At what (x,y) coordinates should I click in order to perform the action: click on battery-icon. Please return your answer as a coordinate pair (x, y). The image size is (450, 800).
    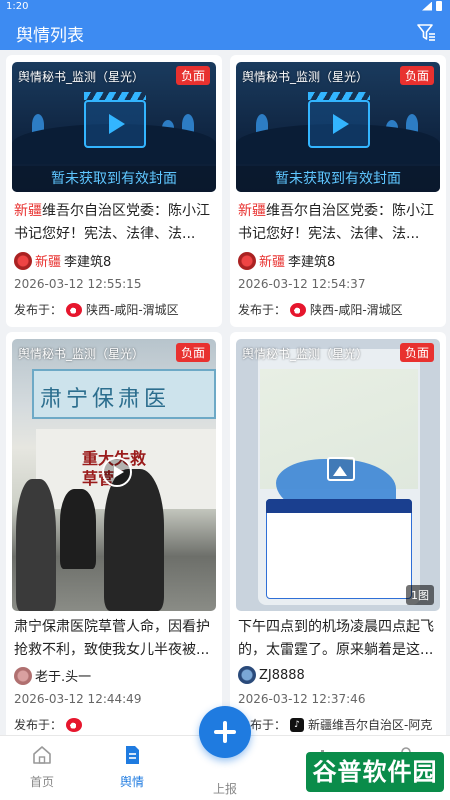
    Looking at the image, I should click on (439, 6).